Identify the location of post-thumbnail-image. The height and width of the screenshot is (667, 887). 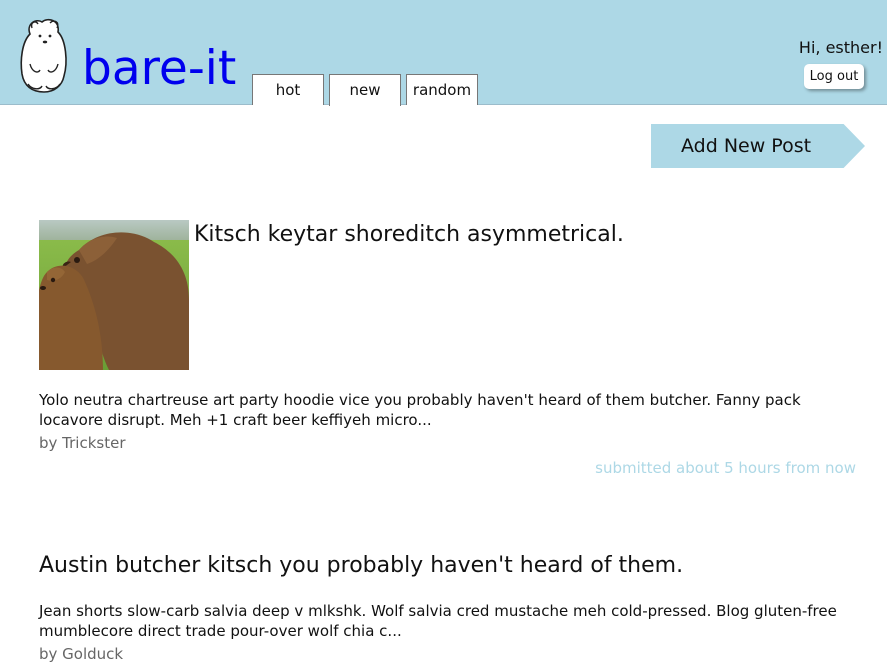
(114, 295).